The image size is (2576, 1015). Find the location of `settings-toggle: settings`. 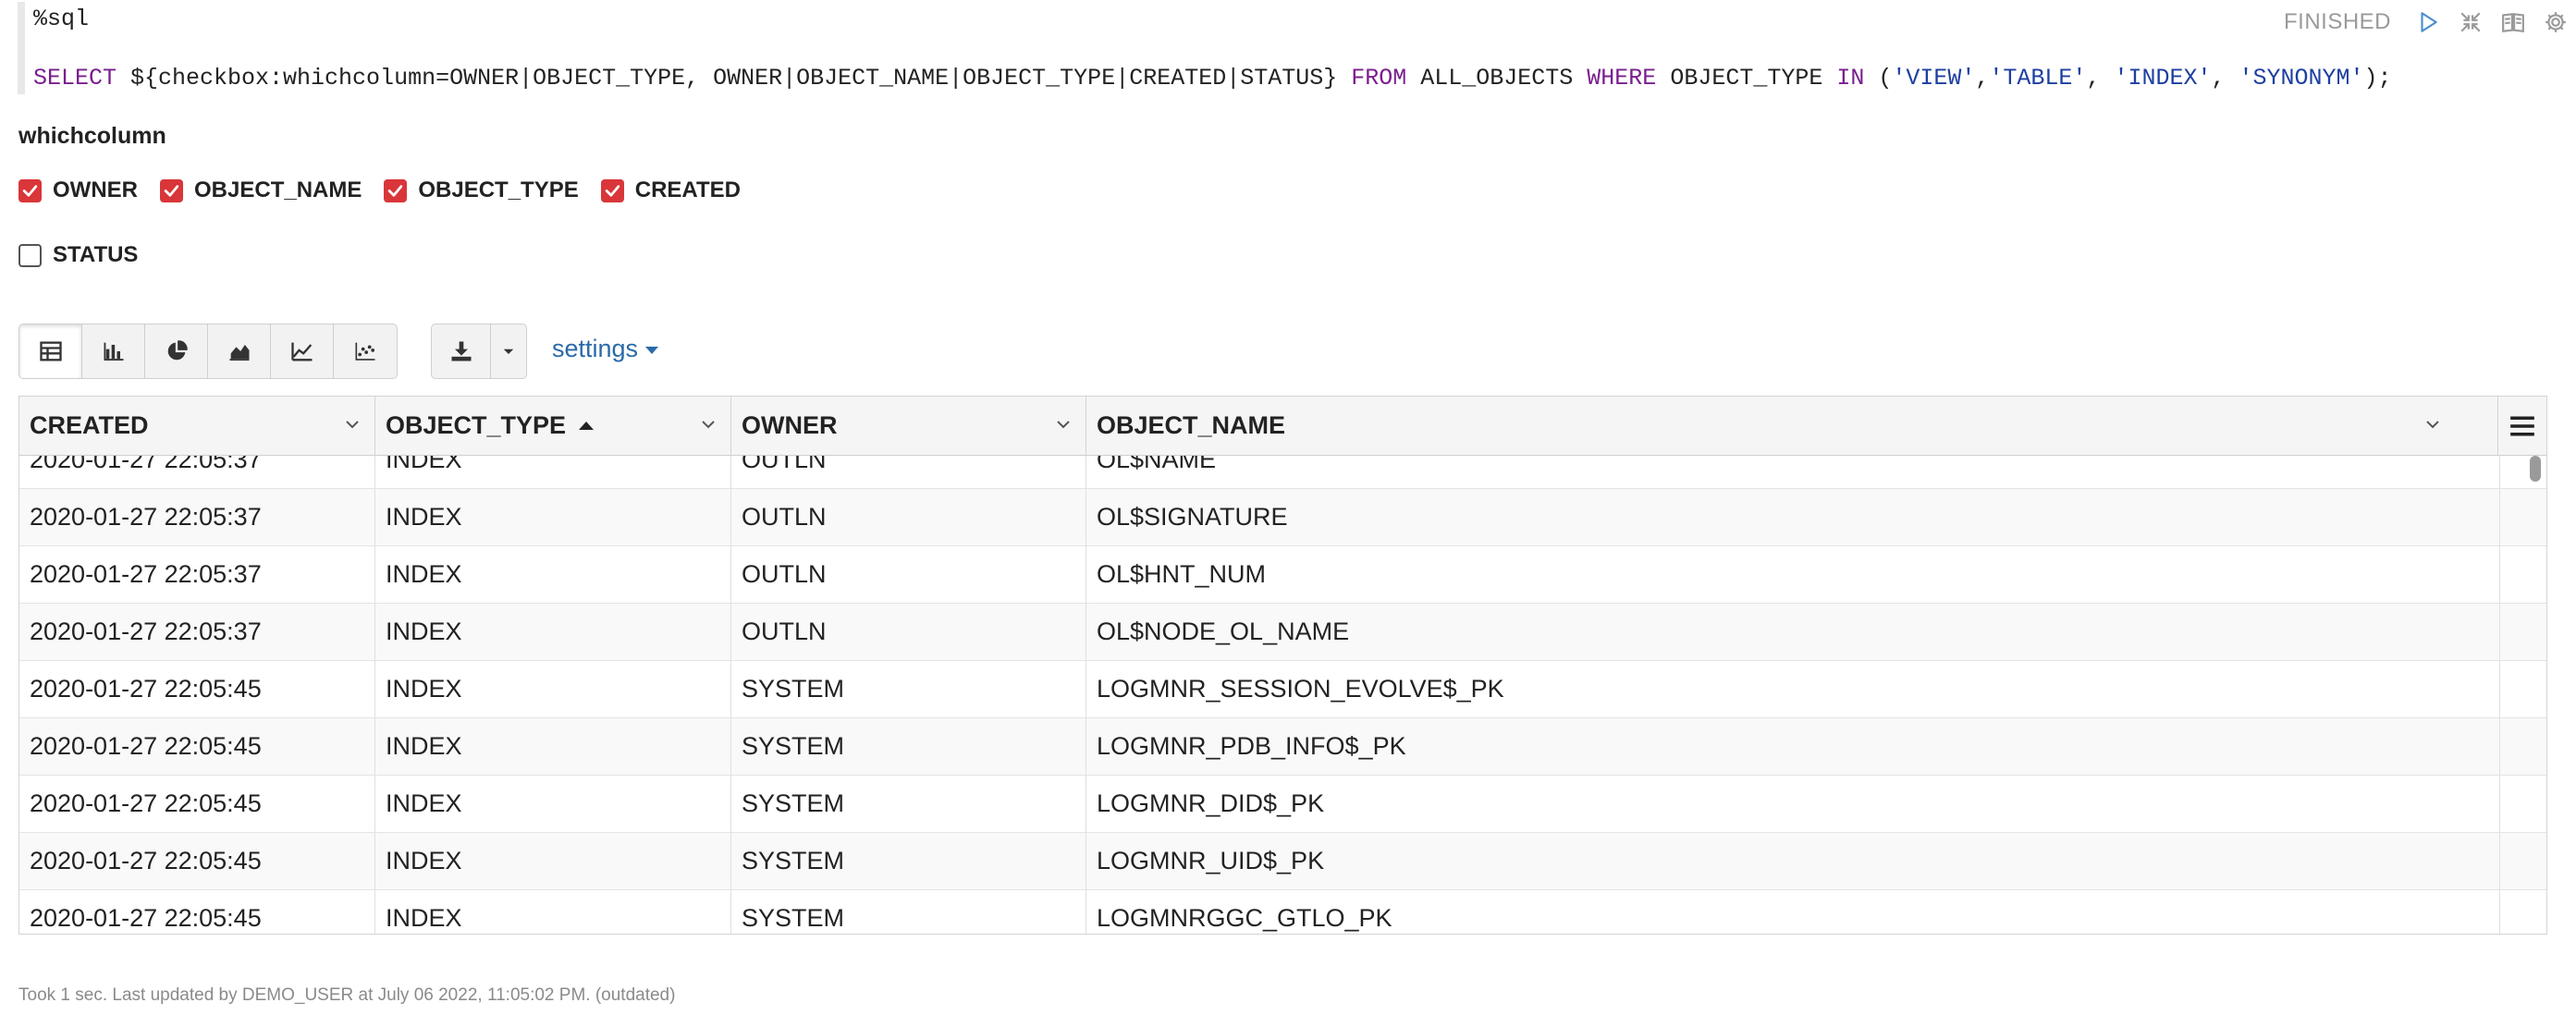

settings-toggle: settings is located at coordinates (605, 349).